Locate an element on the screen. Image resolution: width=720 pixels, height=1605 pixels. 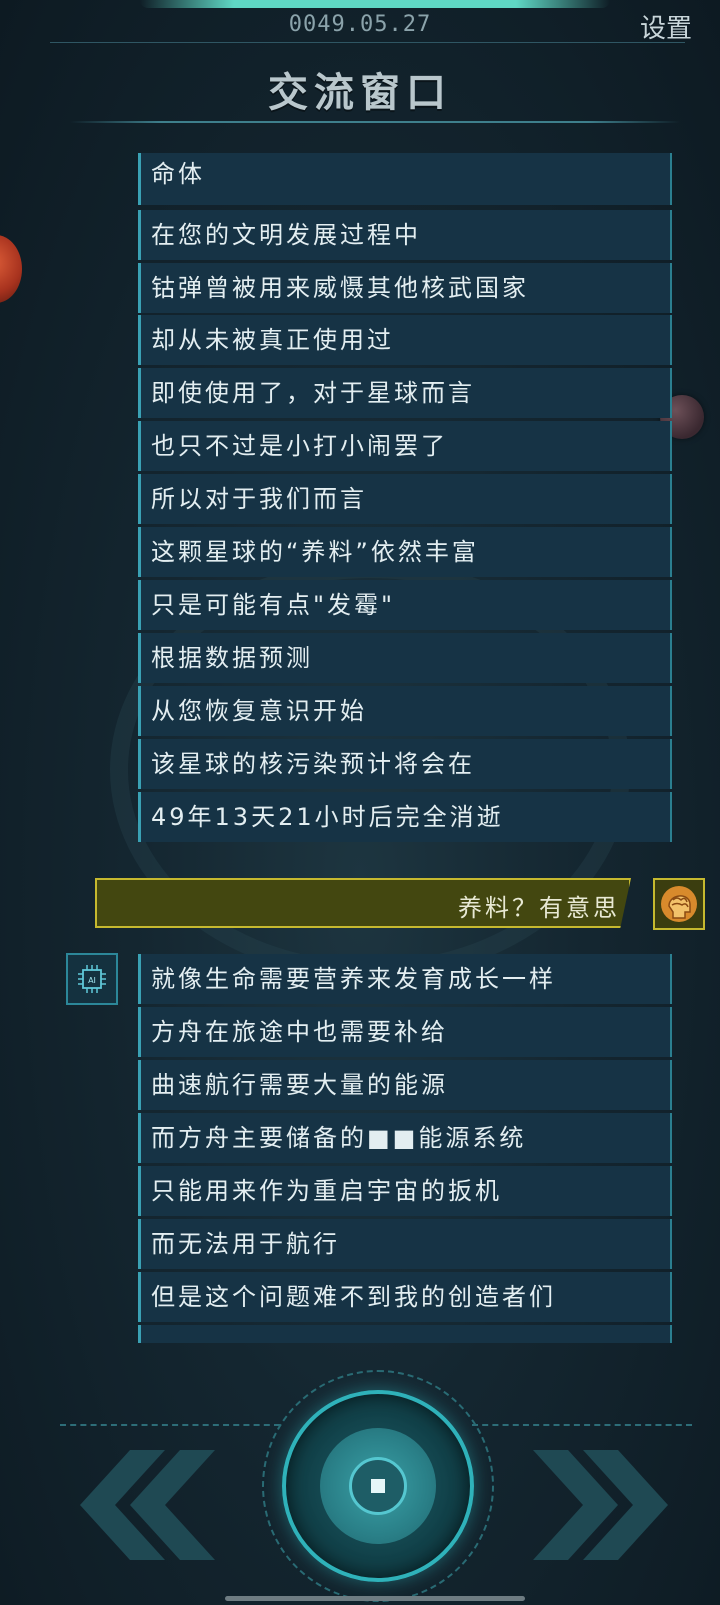
chat-message: 这颗星球的“养料”依然丰富 is located at coordinates (405, 552).